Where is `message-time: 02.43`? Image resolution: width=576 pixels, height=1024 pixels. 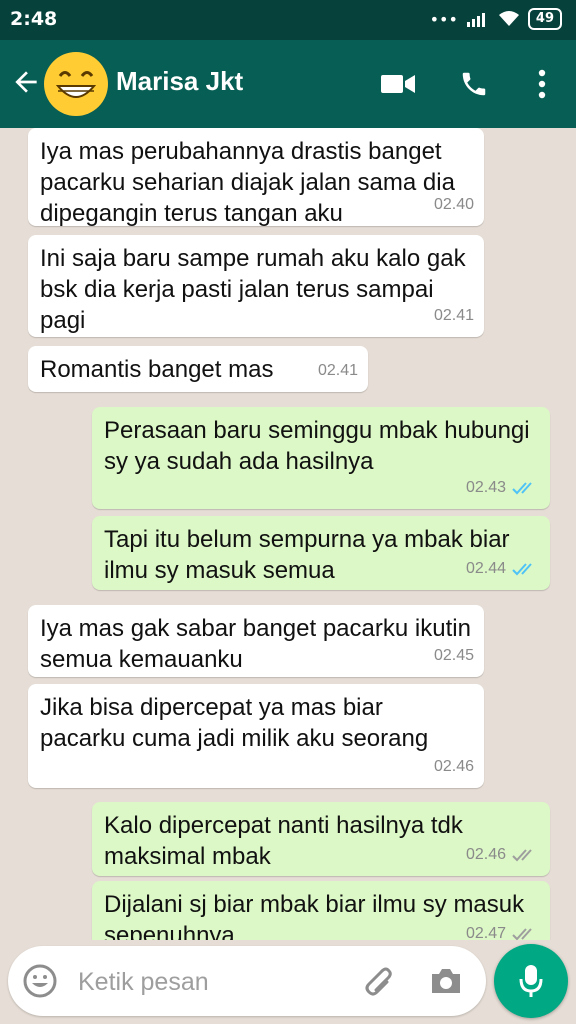
message-time: 02.43 is located at coordinates (485, 487).